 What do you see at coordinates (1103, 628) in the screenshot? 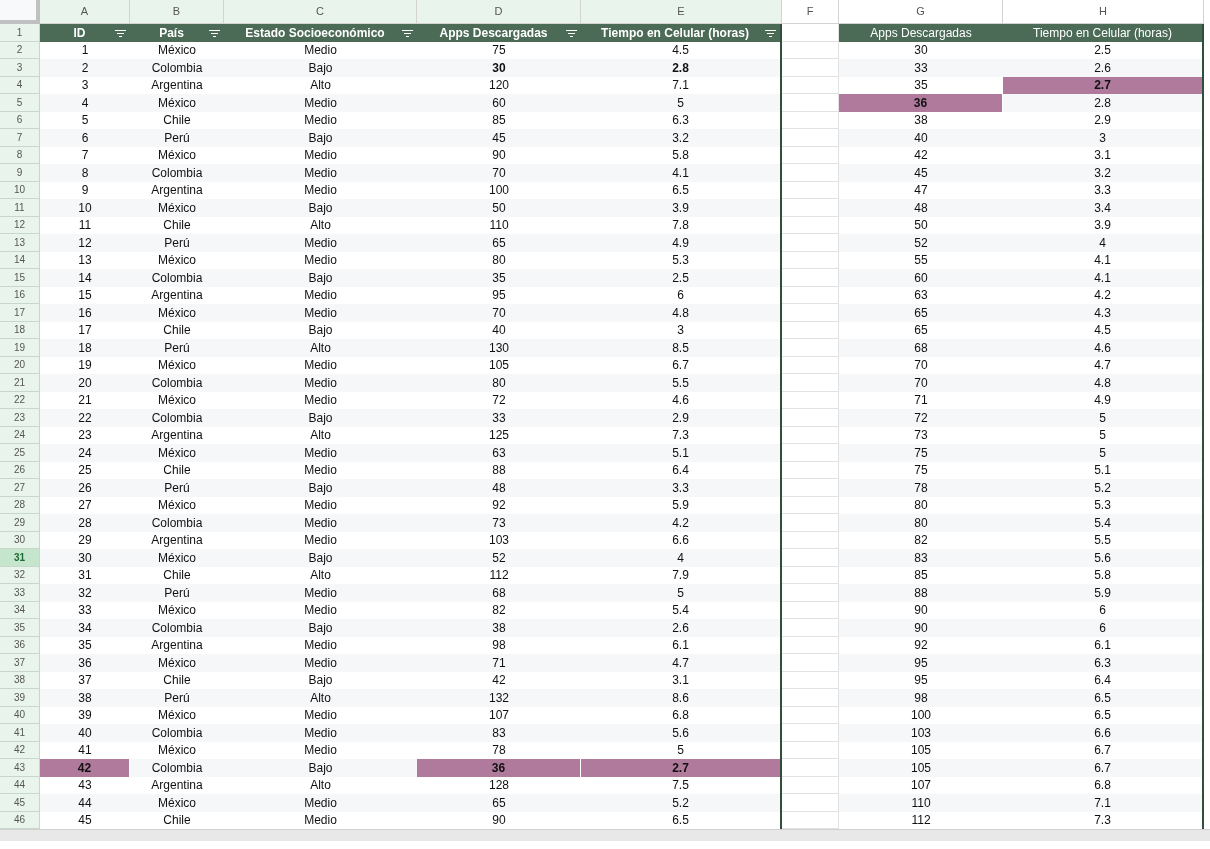
I see `table-cell: 6` at bounding box center [1103, 628].